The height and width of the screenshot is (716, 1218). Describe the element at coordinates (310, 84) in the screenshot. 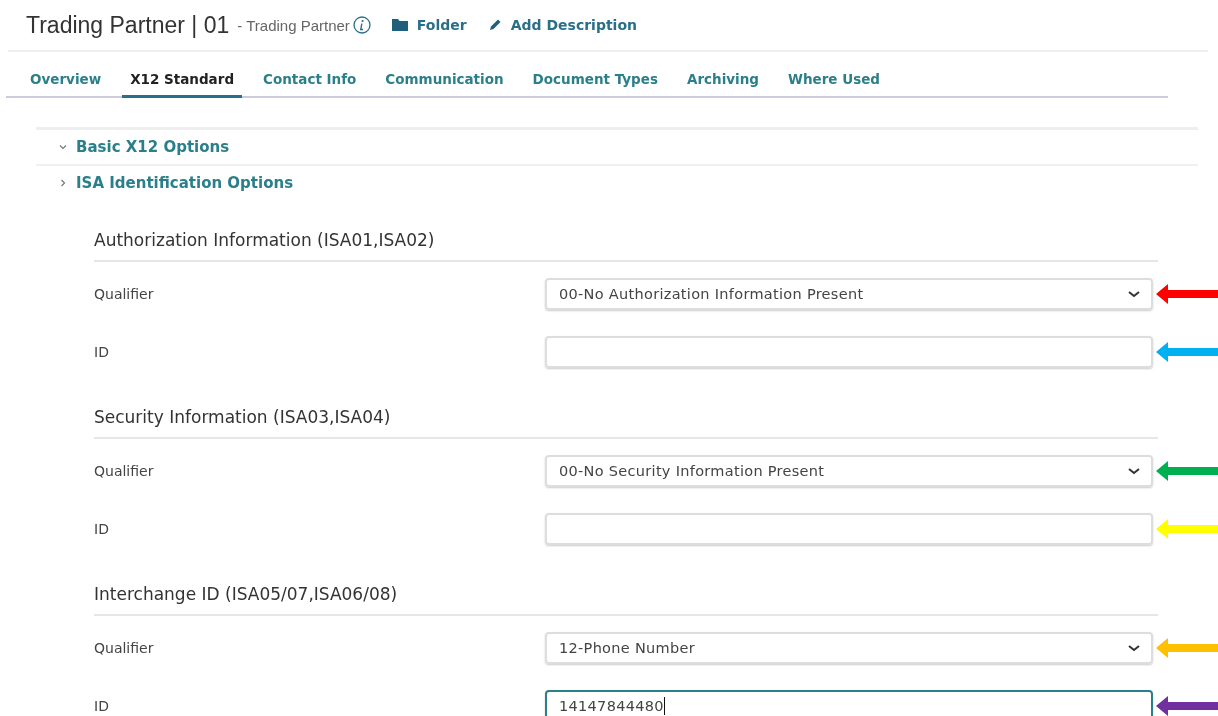

I see `tab: Contact Info` at that location.